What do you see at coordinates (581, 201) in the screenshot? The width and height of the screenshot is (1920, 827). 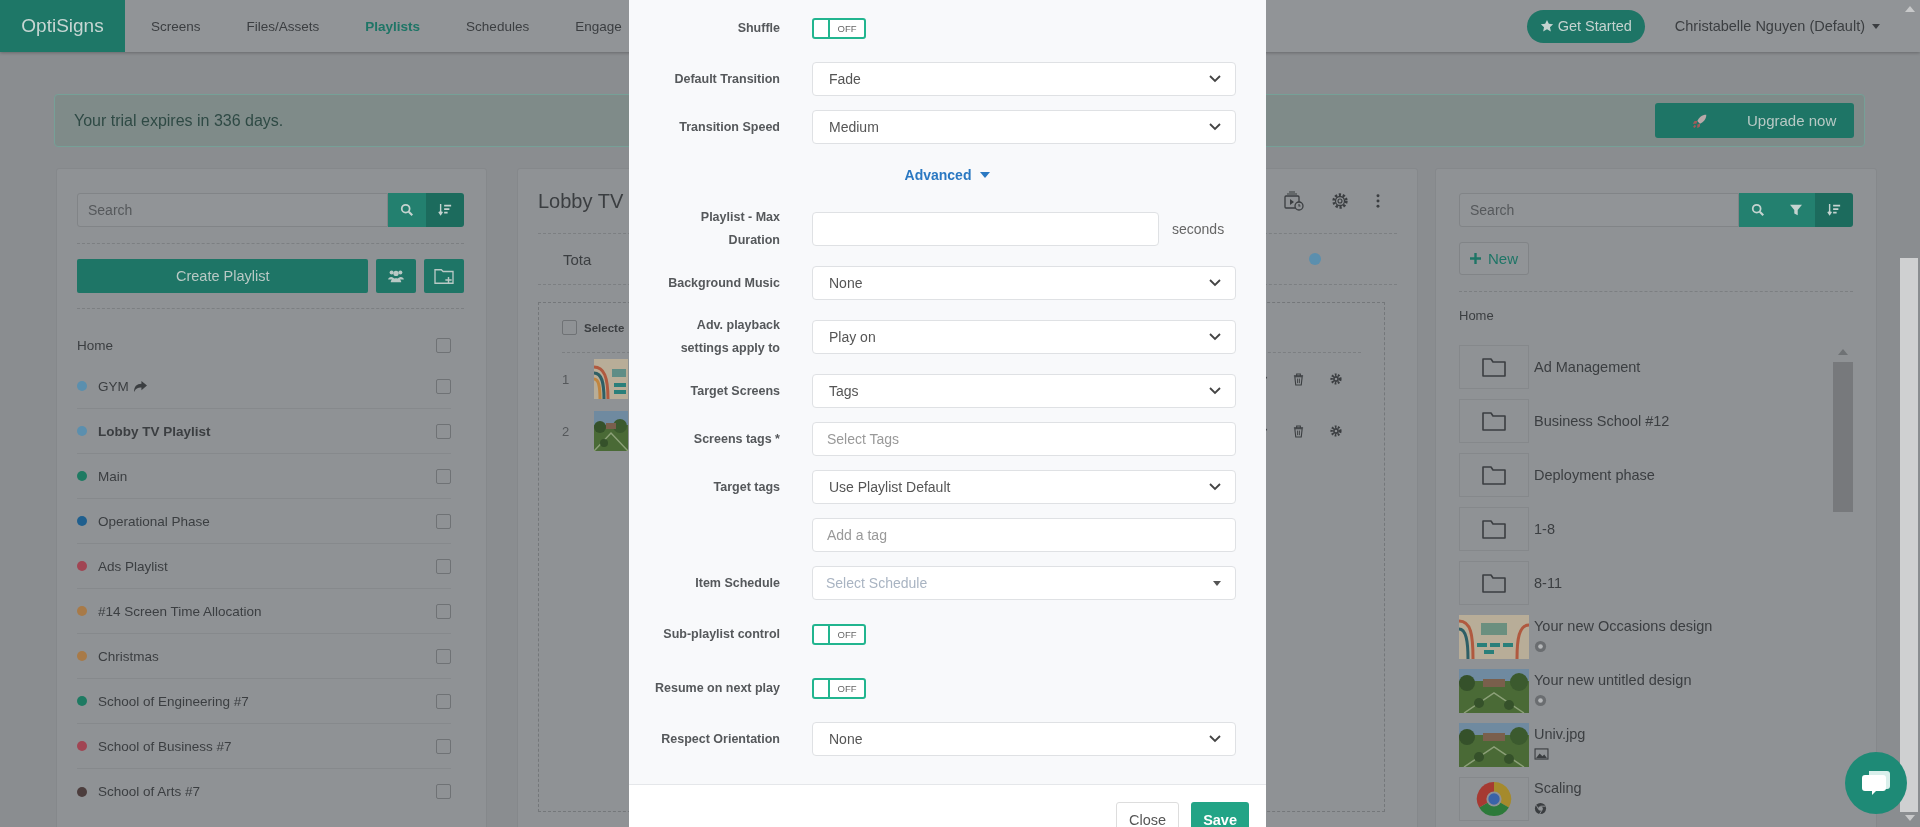 I see `playlist-title: Lobby TV` at bounding box center [581, 201].